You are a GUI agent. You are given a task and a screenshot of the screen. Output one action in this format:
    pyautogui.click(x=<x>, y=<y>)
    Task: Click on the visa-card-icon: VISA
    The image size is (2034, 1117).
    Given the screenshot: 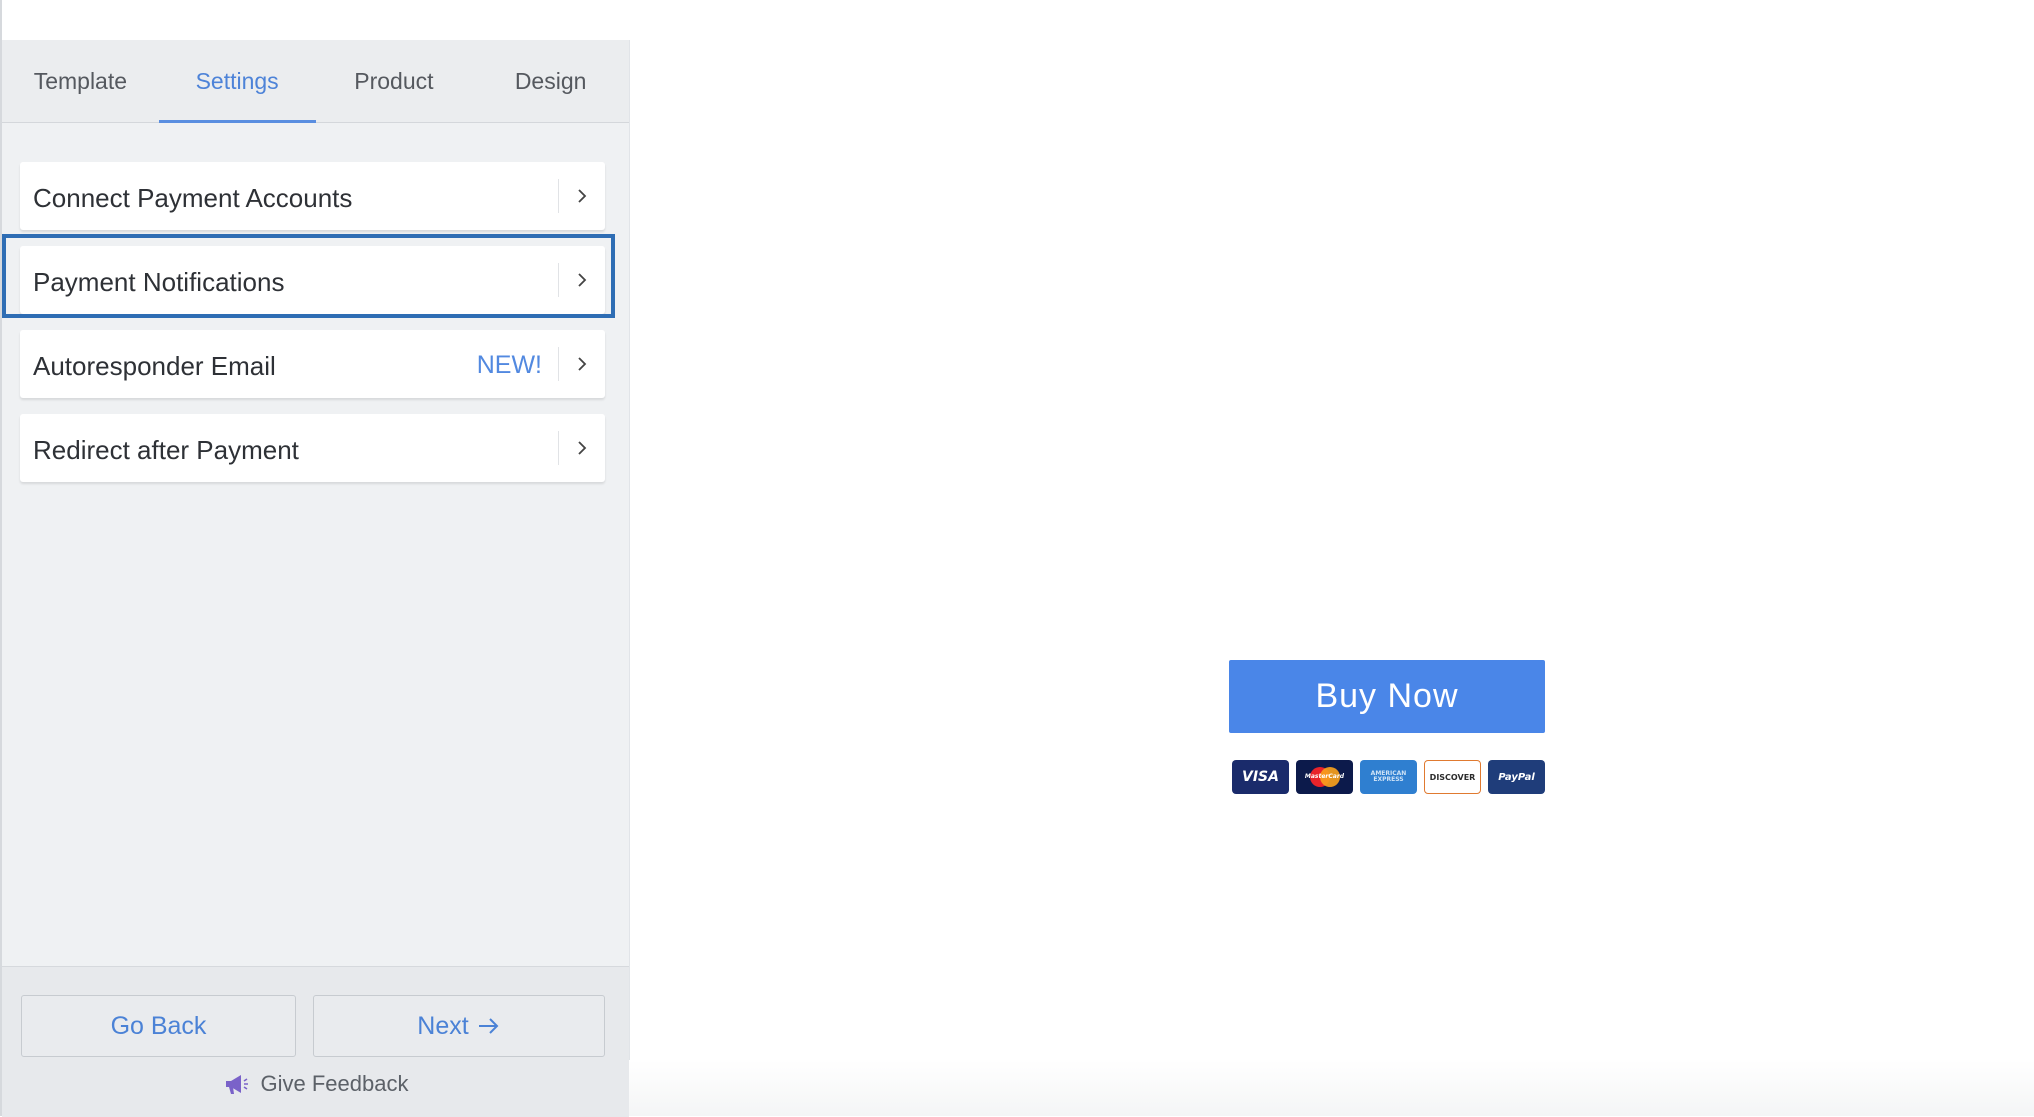 What is the action you would take?
    pyautogui.click(x=1260, y=777)
    